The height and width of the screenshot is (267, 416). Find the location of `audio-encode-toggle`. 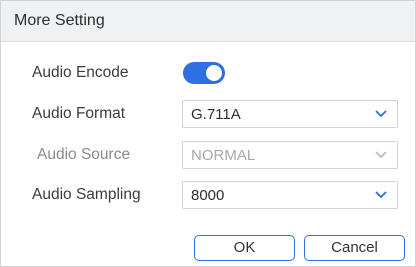

audio-encode-toggle is located at coordinates (204, 73).